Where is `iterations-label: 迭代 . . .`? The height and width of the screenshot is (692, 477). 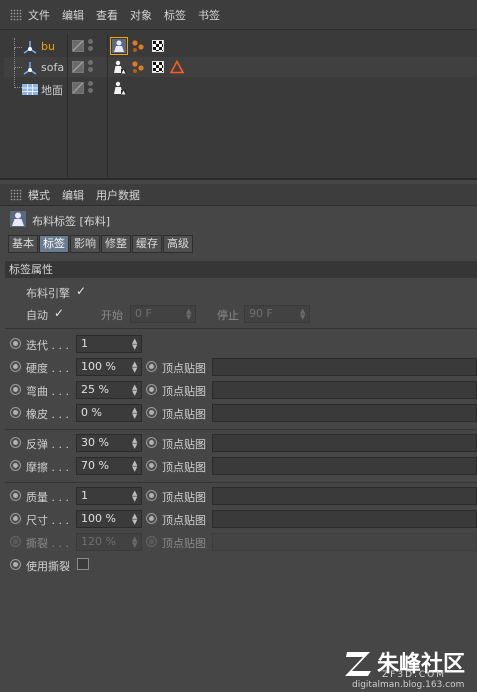
iterations-label: 迭代 . . . is located at coordinates (47, 345).